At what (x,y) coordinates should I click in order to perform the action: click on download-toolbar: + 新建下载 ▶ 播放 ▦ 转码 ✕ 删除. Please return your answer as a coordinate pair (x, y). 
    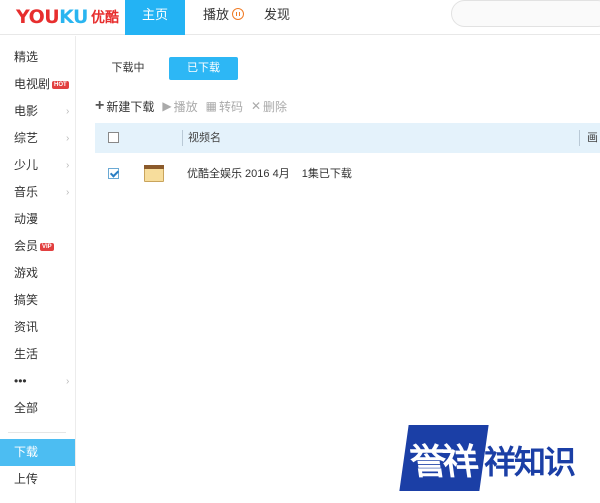
    Looking at the image, I should click on (195, 106).